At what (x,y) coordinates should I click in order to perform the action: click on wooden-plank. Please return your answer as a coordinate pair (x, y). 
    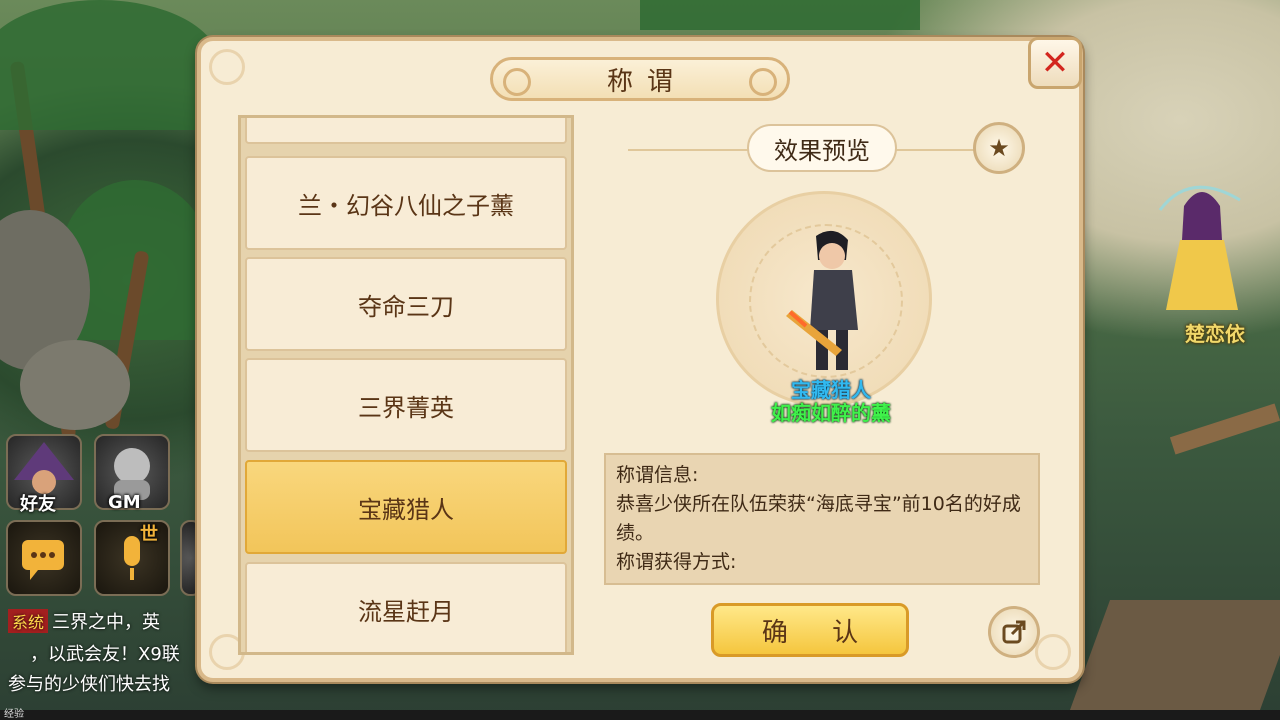
    Looking at the image, I should click on (1224, 429).